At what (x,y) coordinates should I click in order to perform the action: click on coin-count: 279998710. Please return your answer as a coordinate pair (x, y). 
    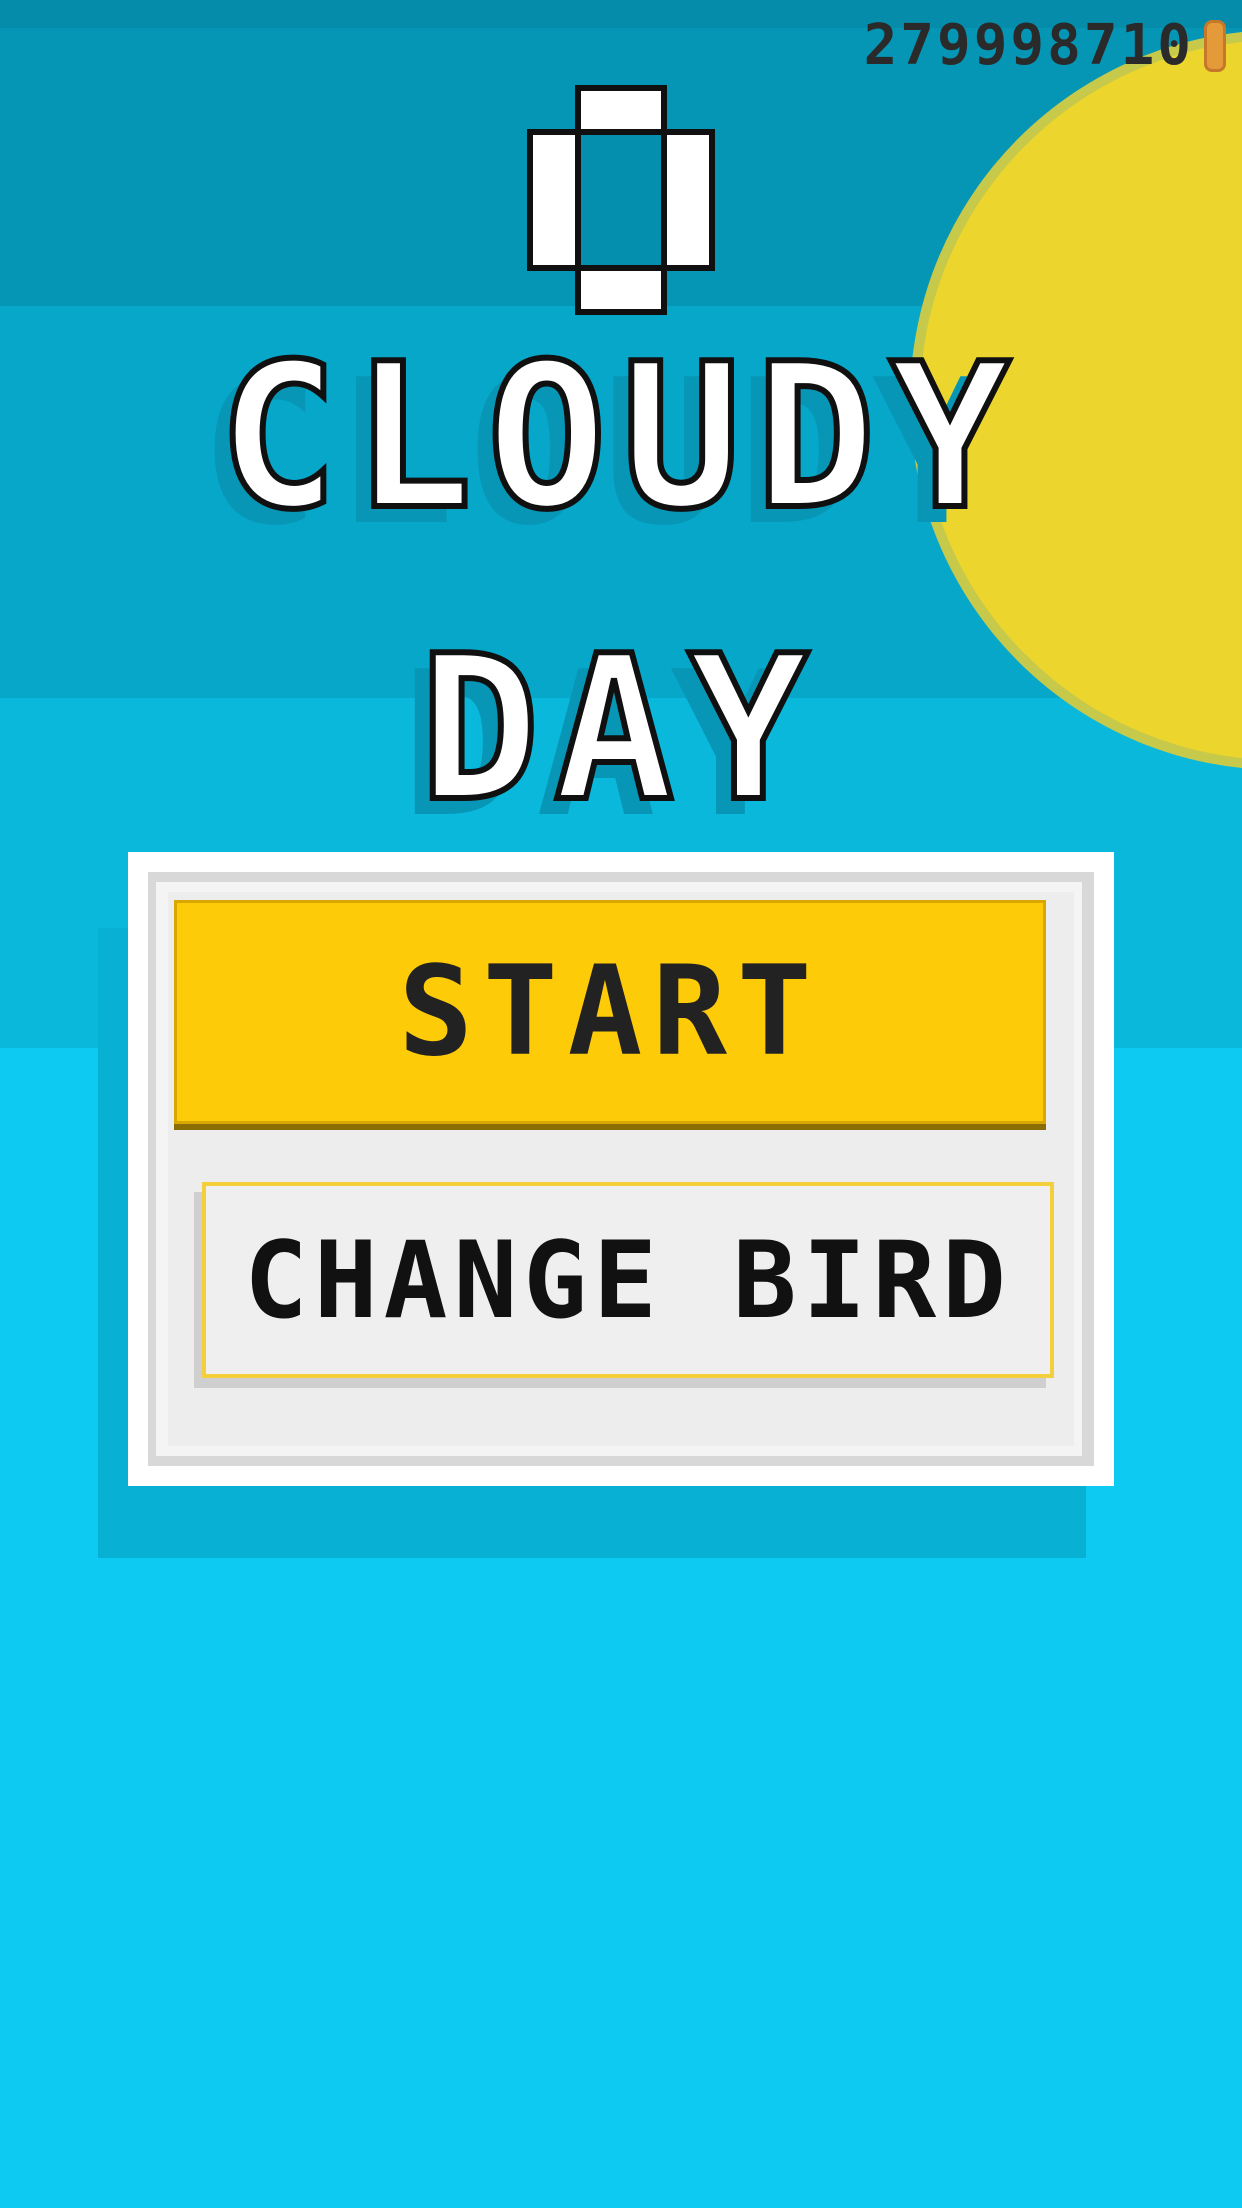
    Looking at the image, I should click on (1028, 45).